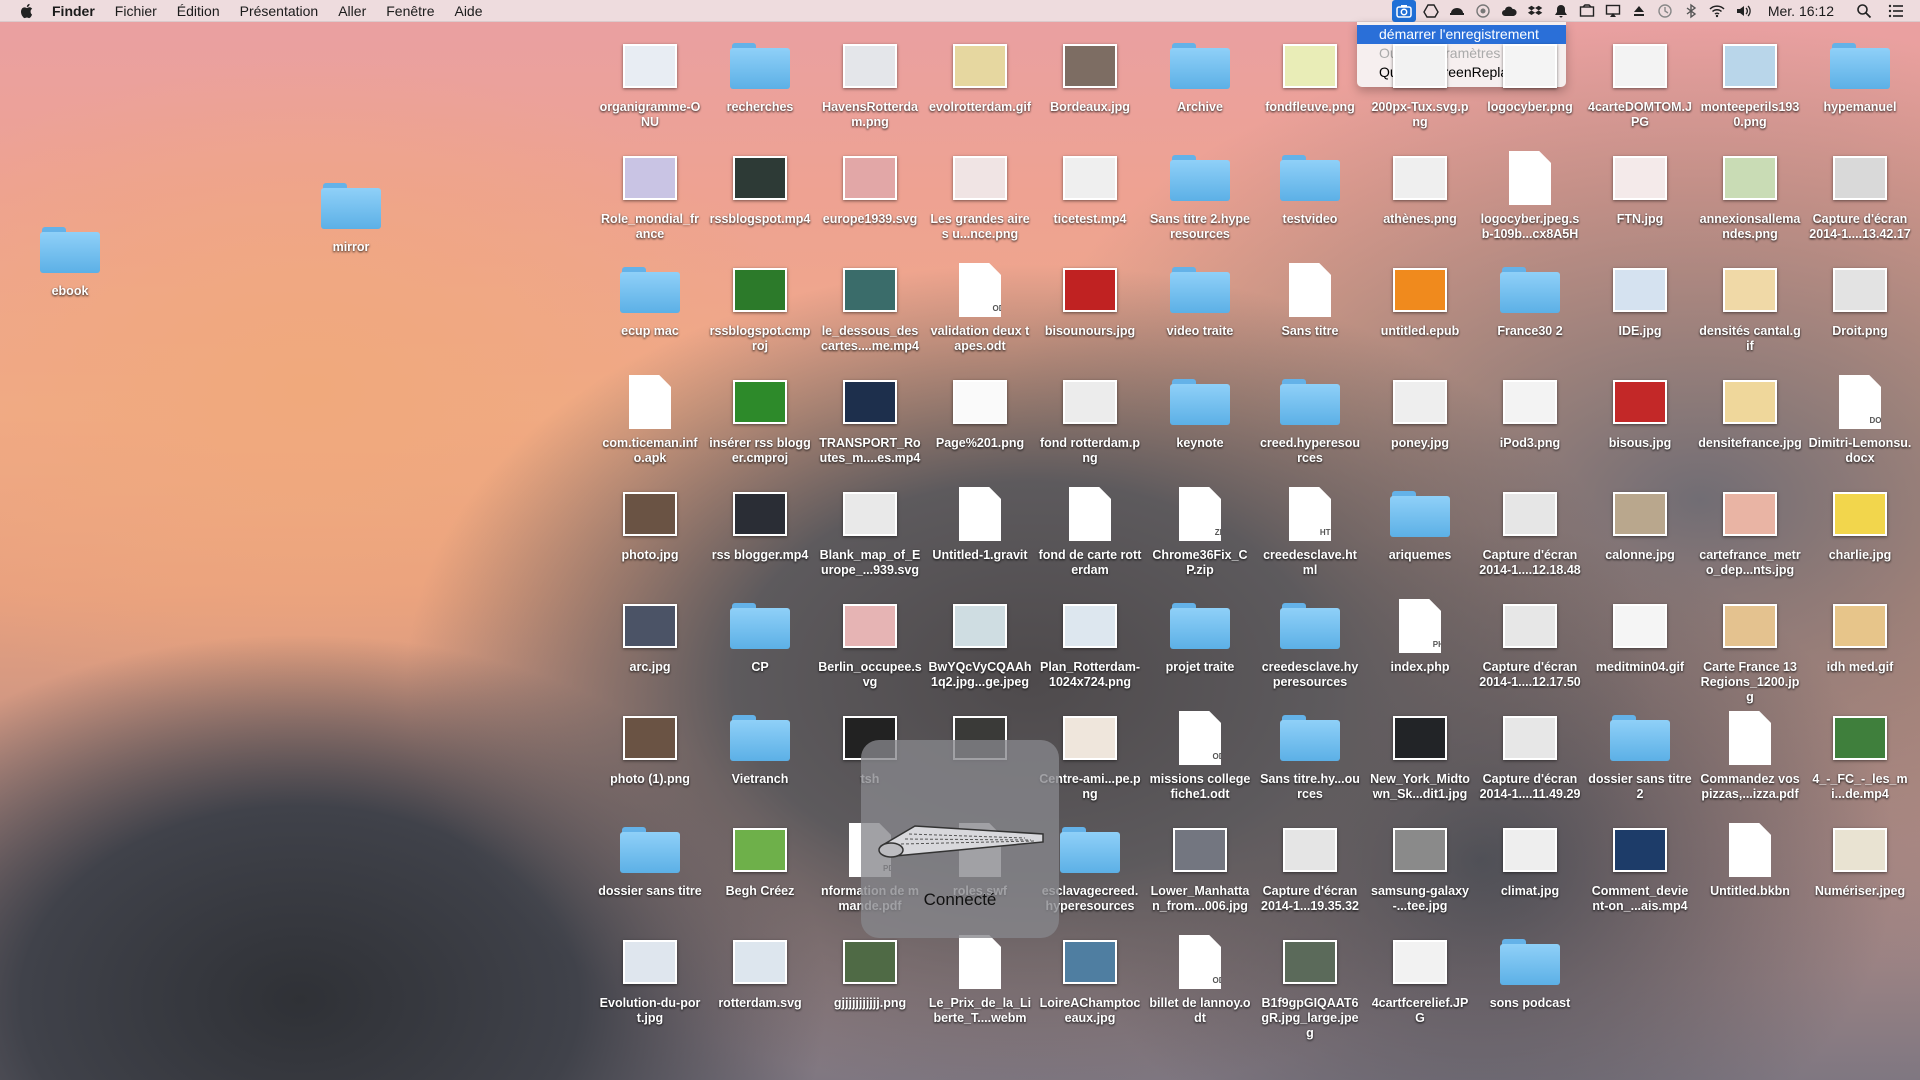 The image size is (1920, 1080). Describe the element at coordinates (468, 11) in the screenshot. I see `menu-aide: Aide` at that location.